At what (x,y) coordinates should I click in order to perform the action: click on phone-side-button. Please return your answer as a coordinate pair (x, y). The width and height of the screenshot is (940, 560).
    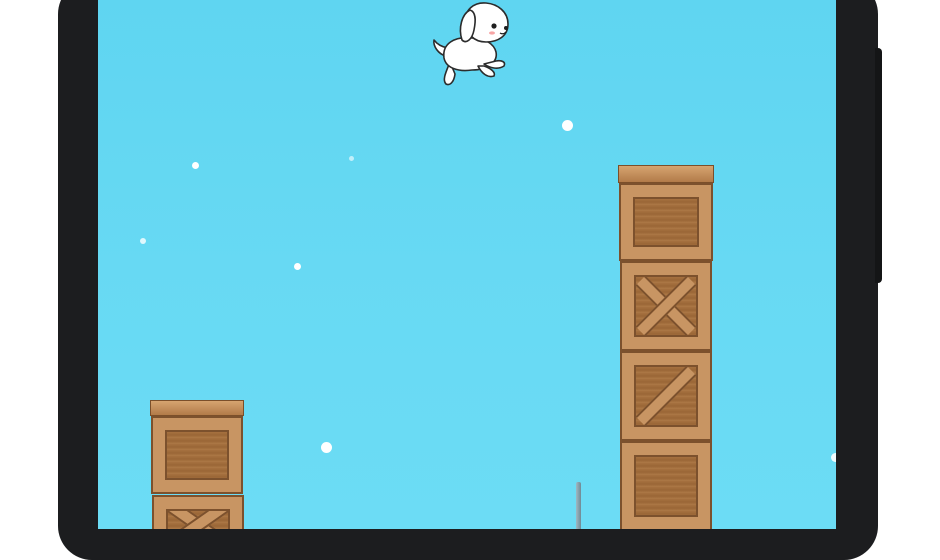
    Looking at the image, I should click on (878, 165).